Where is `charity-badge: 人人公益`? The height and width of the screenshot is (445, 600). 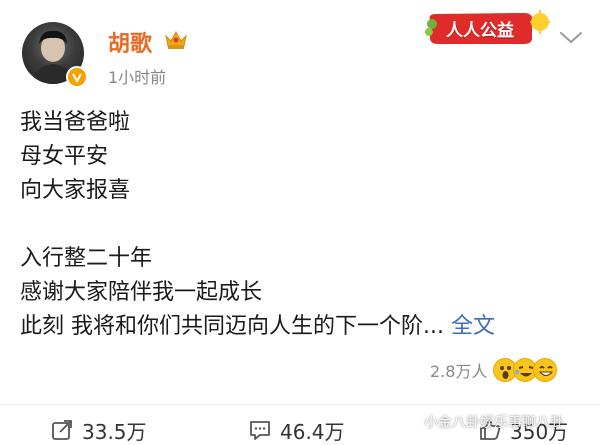 charity-badge: 人人公益 is located at coordinates (488, 28).